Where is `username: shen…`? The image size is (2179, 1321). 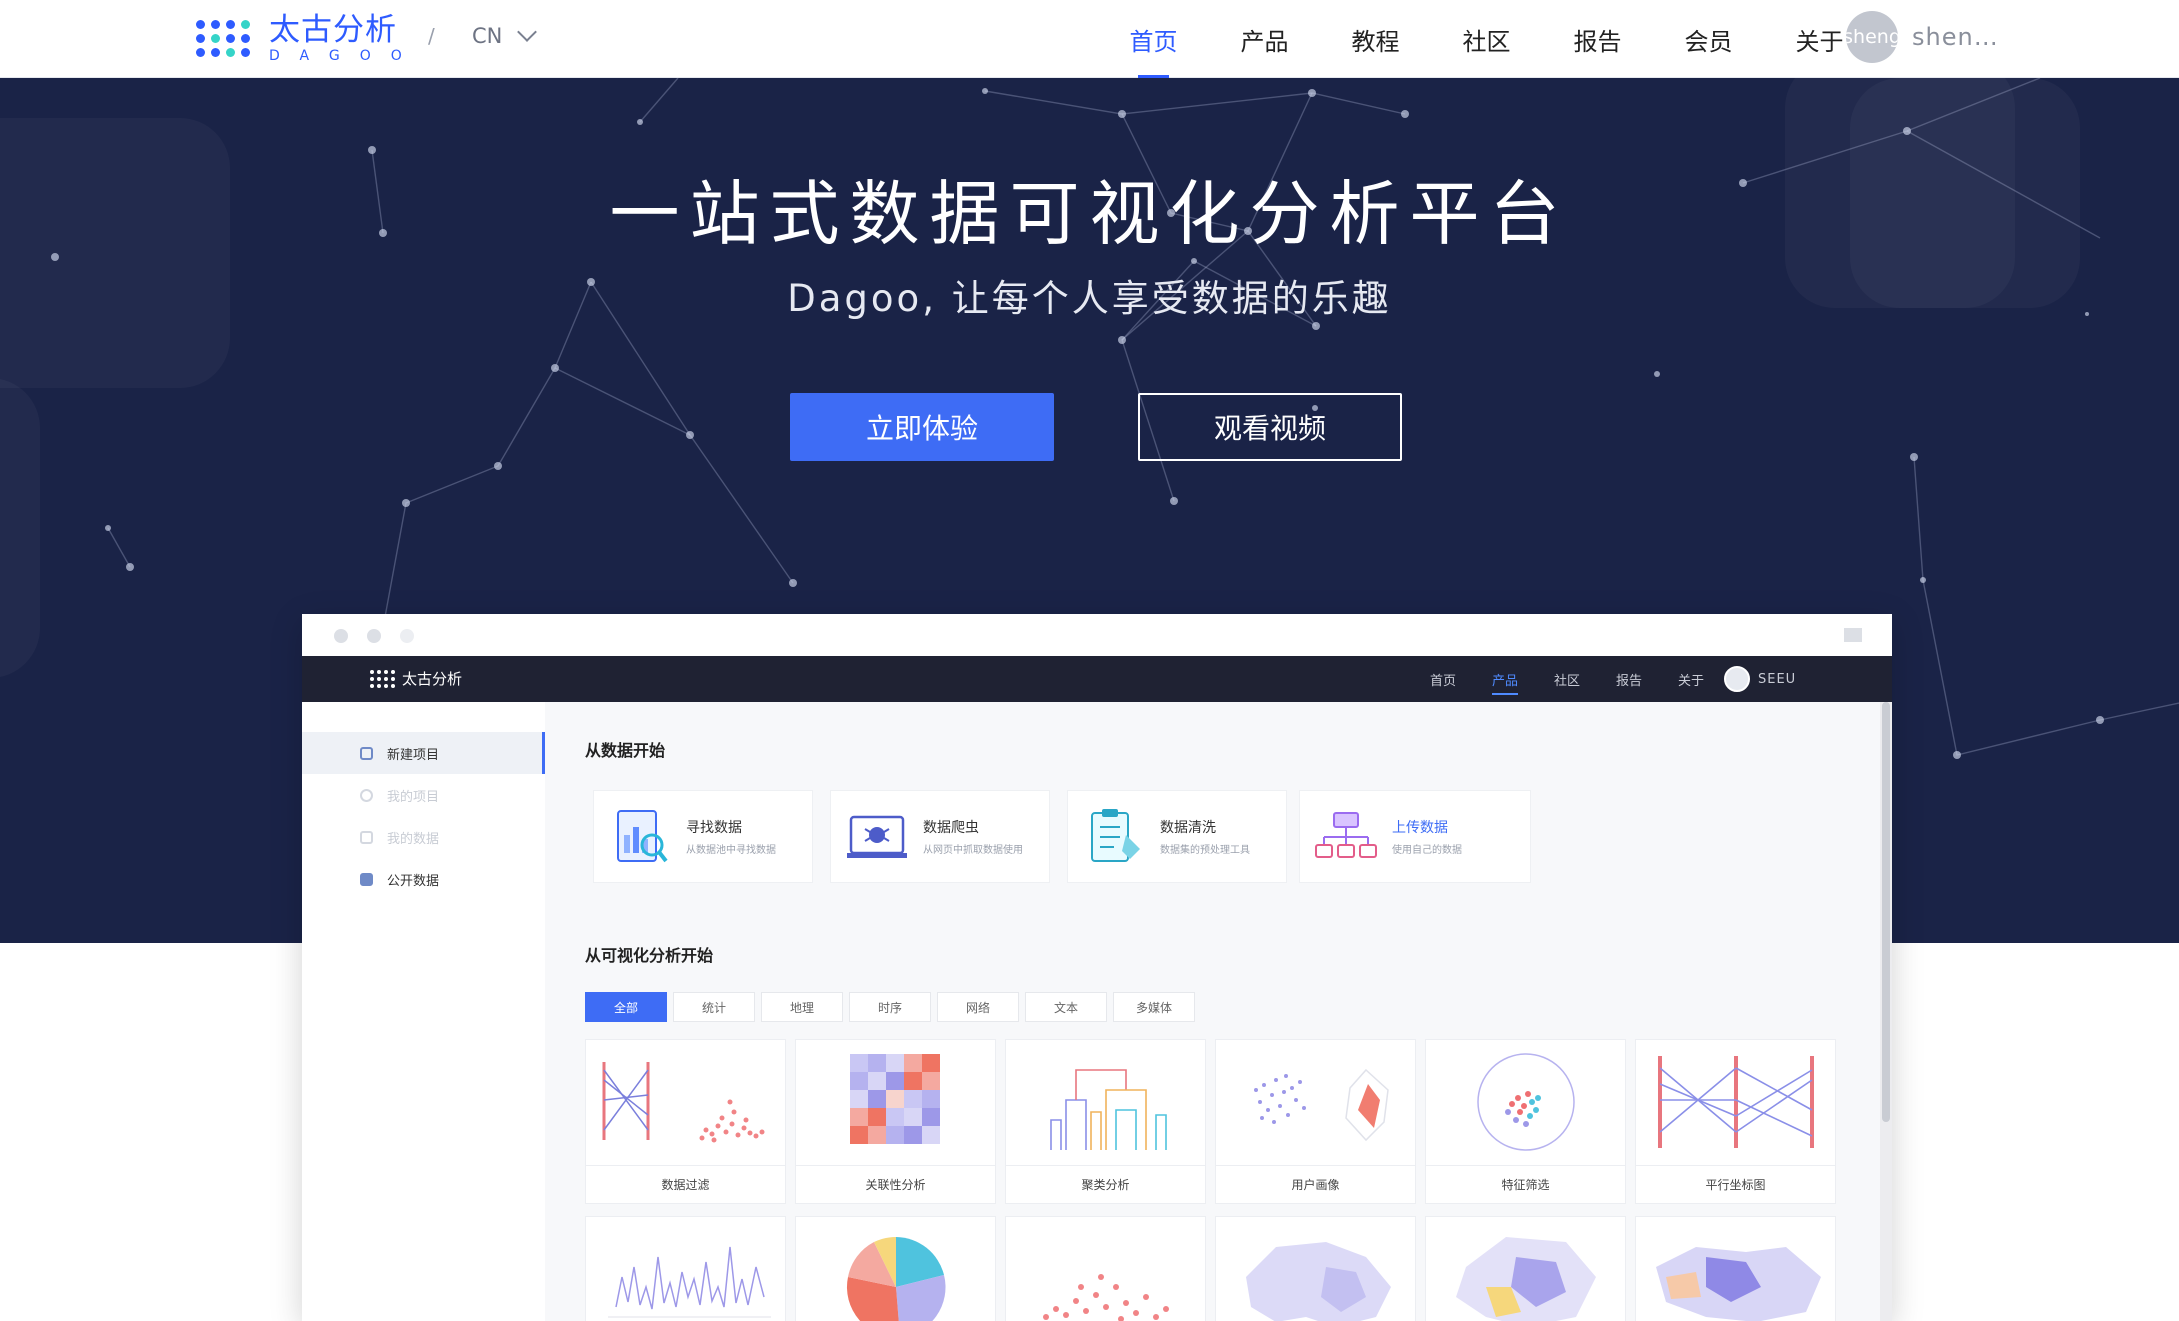 username: shen… is located at coordinates (1955, 37).